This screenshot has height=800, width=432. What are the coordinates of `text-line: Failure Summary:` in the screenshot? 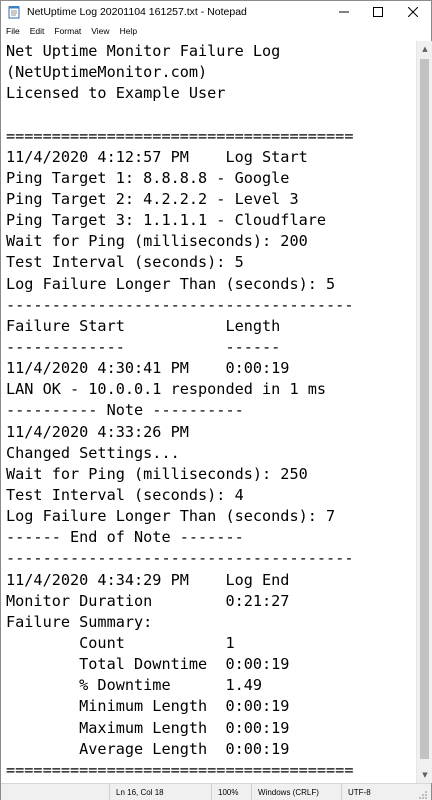 It's located at (79, 621).